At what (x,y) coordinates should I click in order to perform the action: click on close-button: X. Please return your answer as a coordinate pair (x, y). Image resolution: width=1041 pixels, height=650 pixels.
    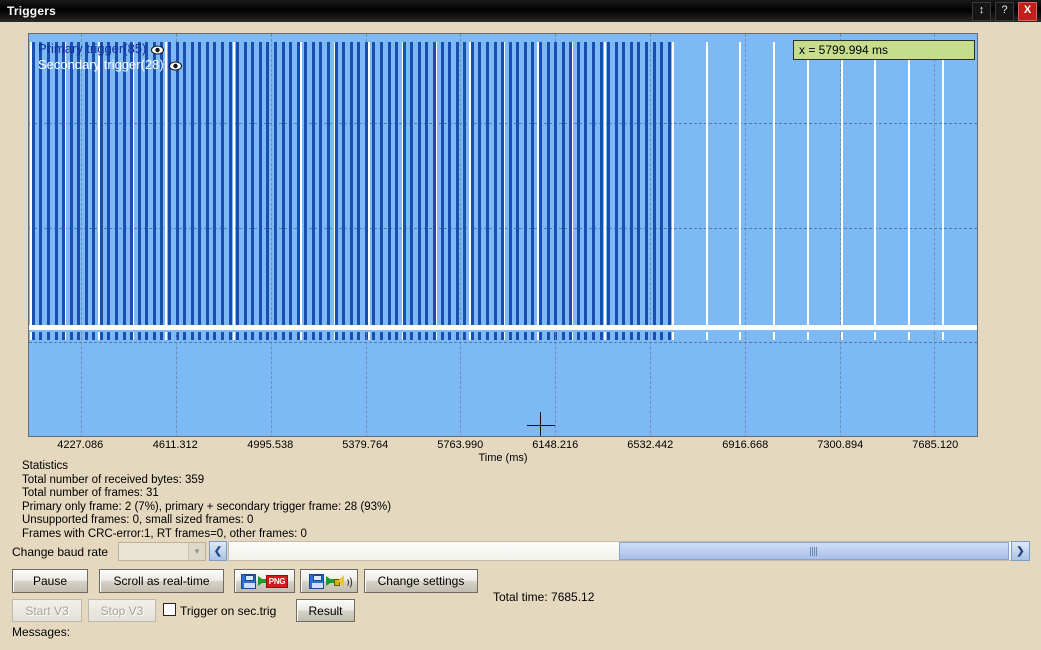
    Looking at the image, I should click on (1027, 11).